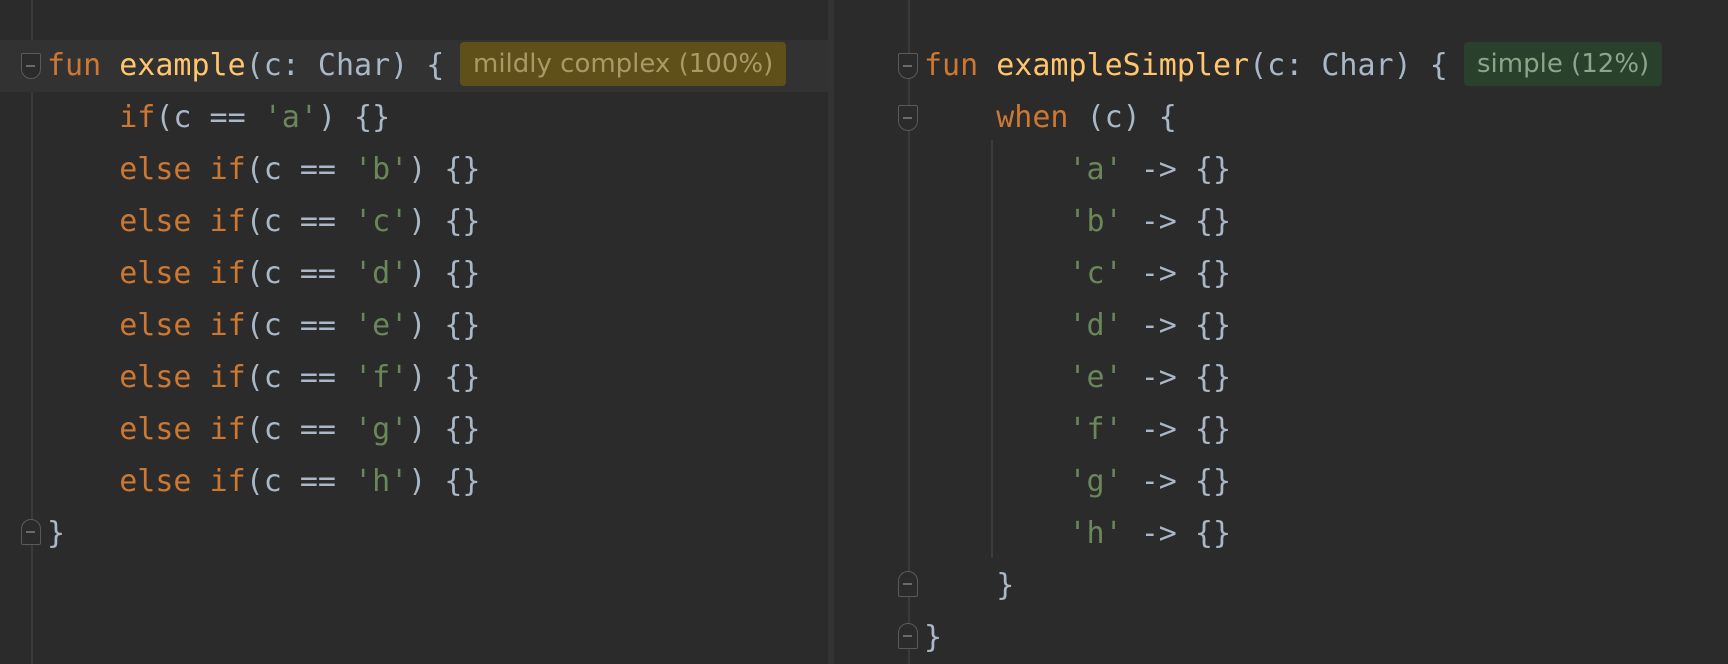 The width and height of the screenshot is (1728, 664). Describe the element at coordinates (1281, 534) in the screenshot. I see `code-line-when-branch: 'h' -> {}` at that location.